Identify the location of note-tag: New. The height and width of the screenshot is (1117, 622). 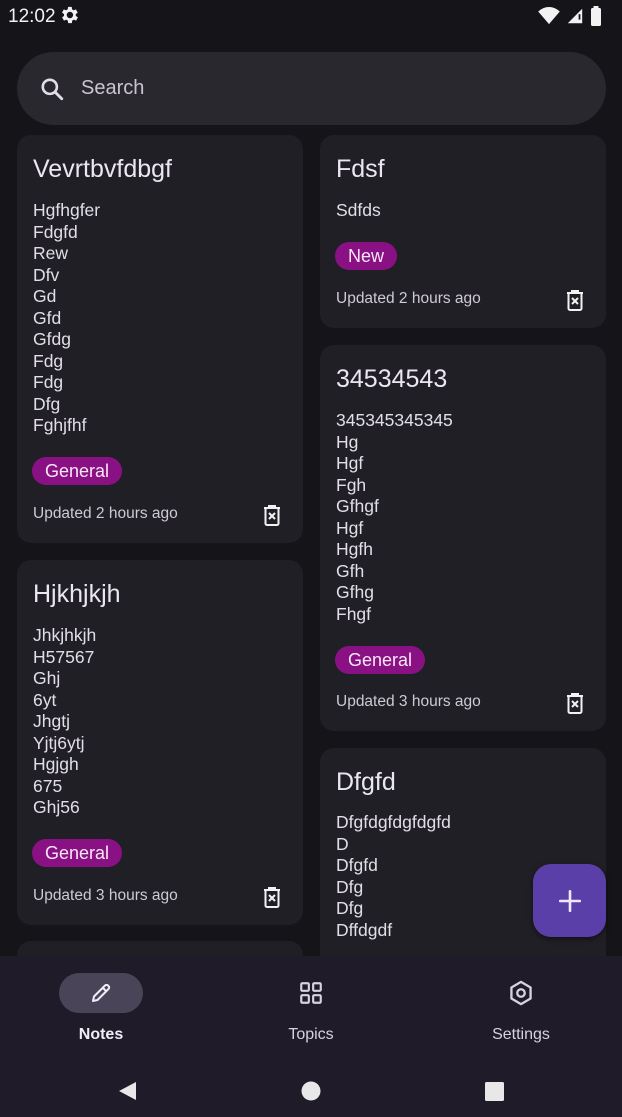
(366, 256).